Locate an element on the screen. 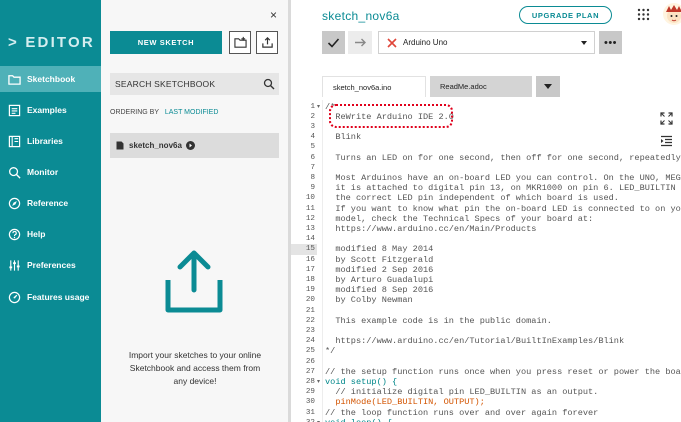  line-number: 7 is located at coordinates (312, 167).